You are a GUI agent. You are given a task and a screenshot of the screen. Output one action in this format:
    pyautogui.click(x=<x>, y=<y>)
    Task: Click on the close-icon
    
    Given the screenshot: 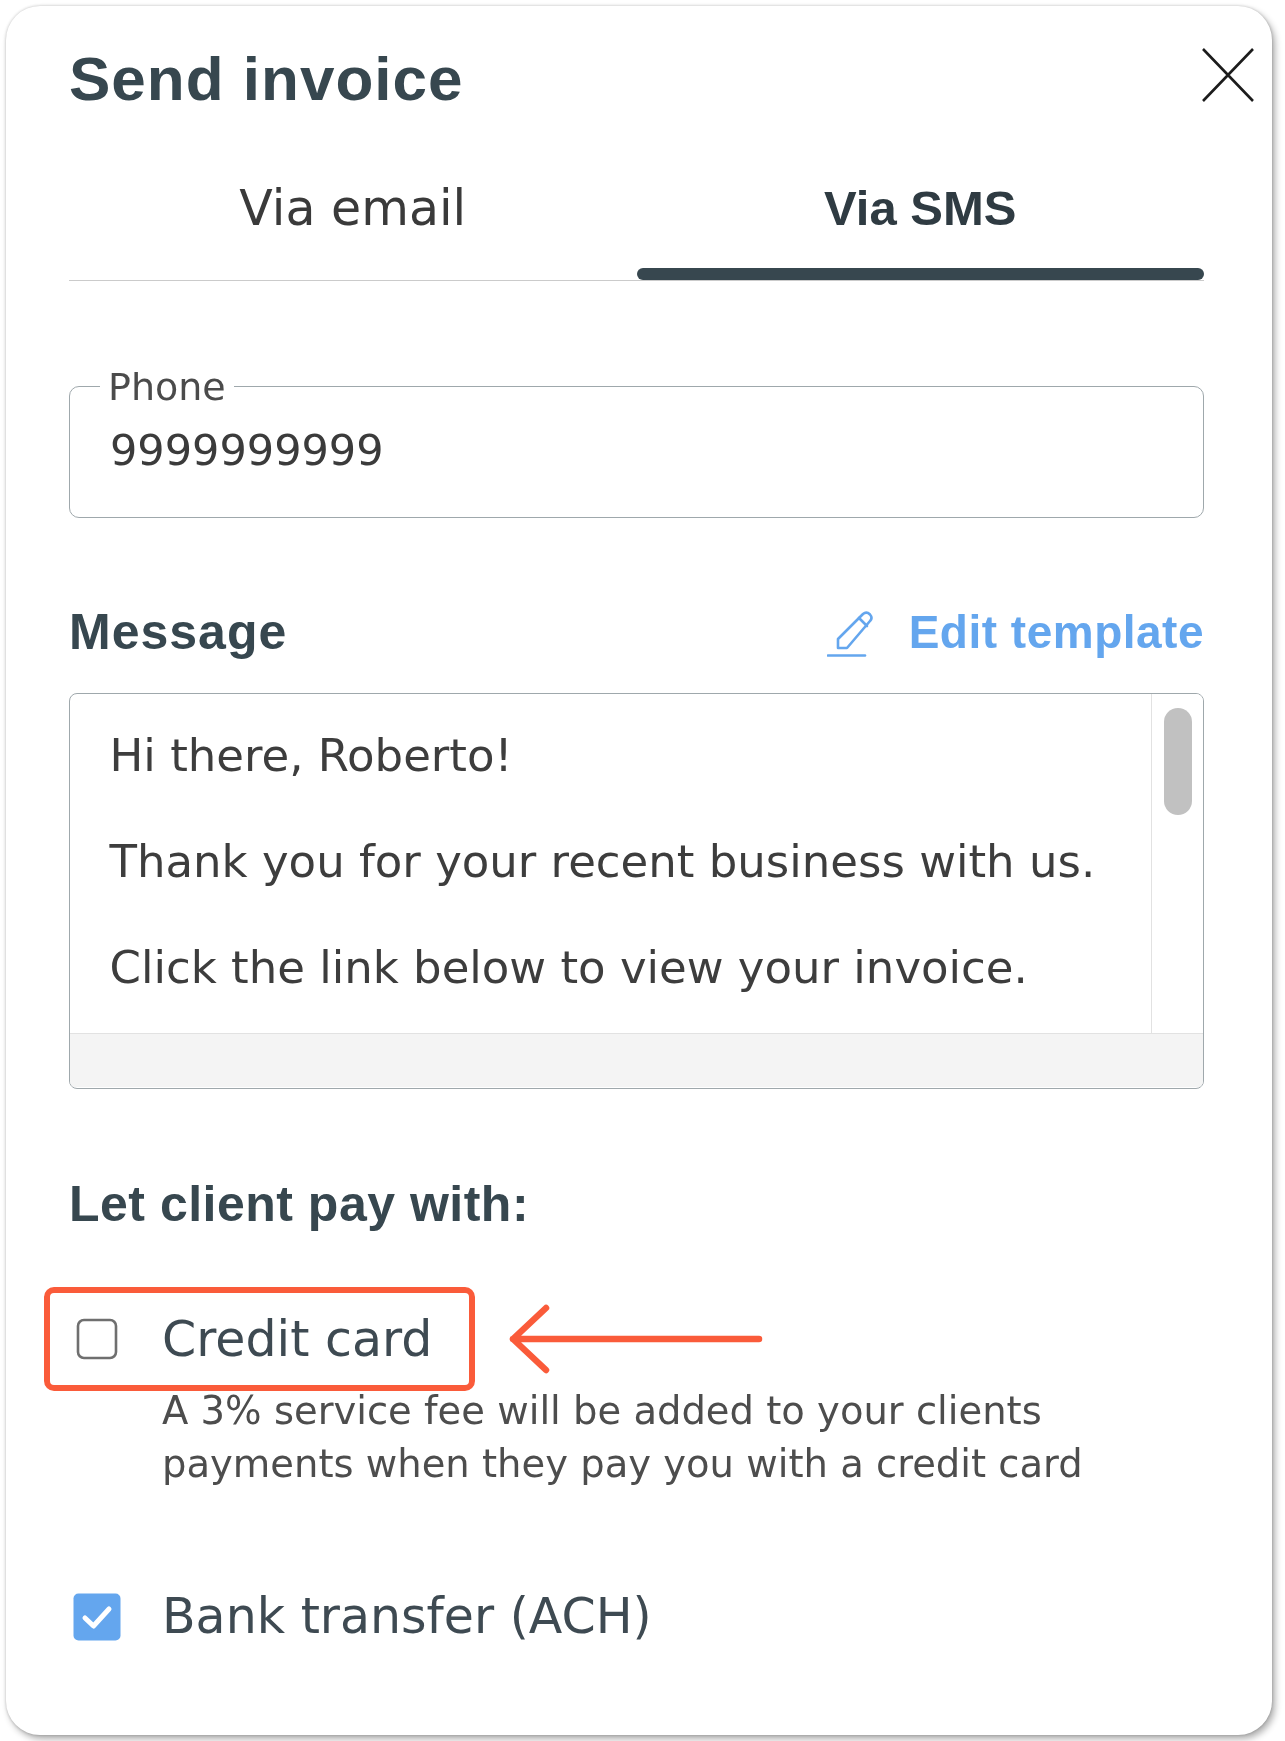 What is the action you would take?
    pyautogui.click(x=1228, y=75)
    